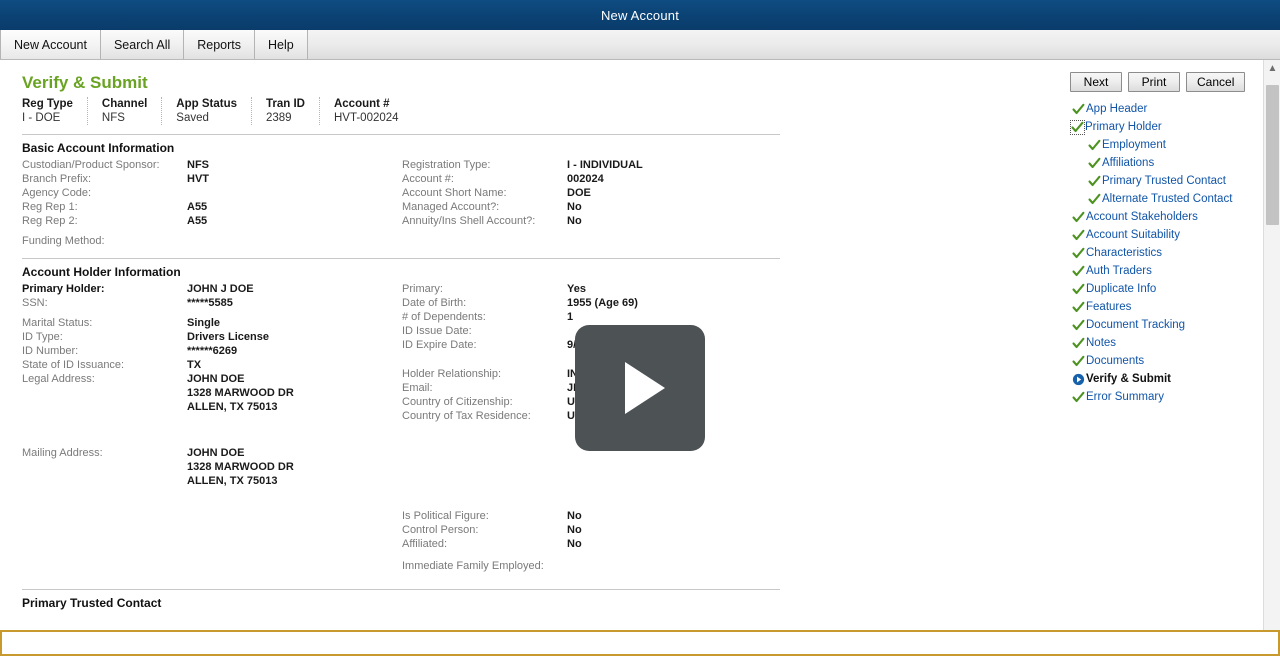 This screenshot has width=1280, height=656. Describe the element at coordinates (1128, 379) in the screenshot. I see `nav-item-label: Verify & Submit` at that location.